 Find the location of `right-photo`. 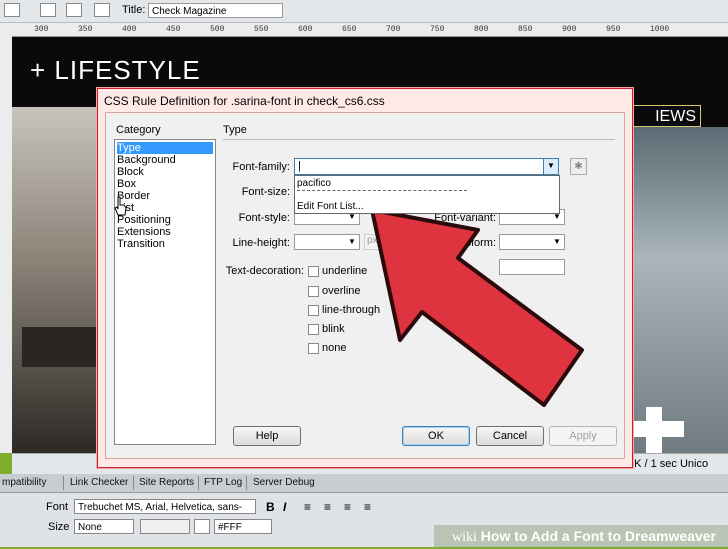

right-photo is located at coordinates (675, 290).